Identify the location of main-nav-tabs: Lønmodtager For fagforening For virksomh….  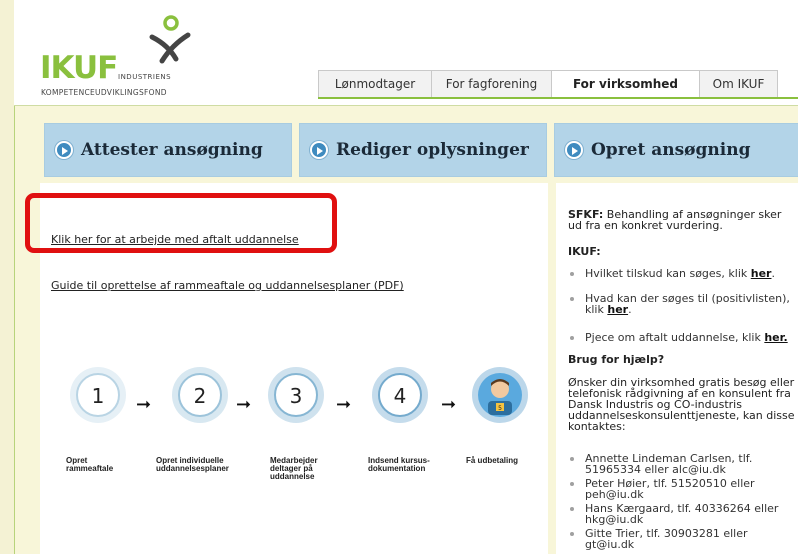
(548, 84).